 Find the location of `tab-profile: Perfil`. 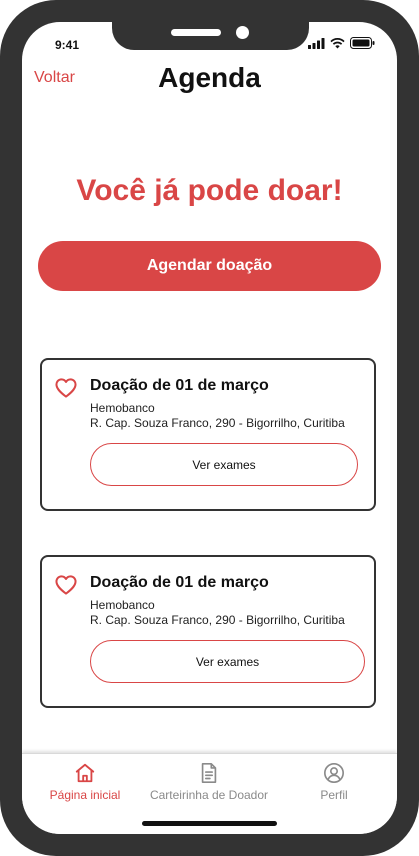

tab-profile: Perfil is located at coordinates (334, 784).